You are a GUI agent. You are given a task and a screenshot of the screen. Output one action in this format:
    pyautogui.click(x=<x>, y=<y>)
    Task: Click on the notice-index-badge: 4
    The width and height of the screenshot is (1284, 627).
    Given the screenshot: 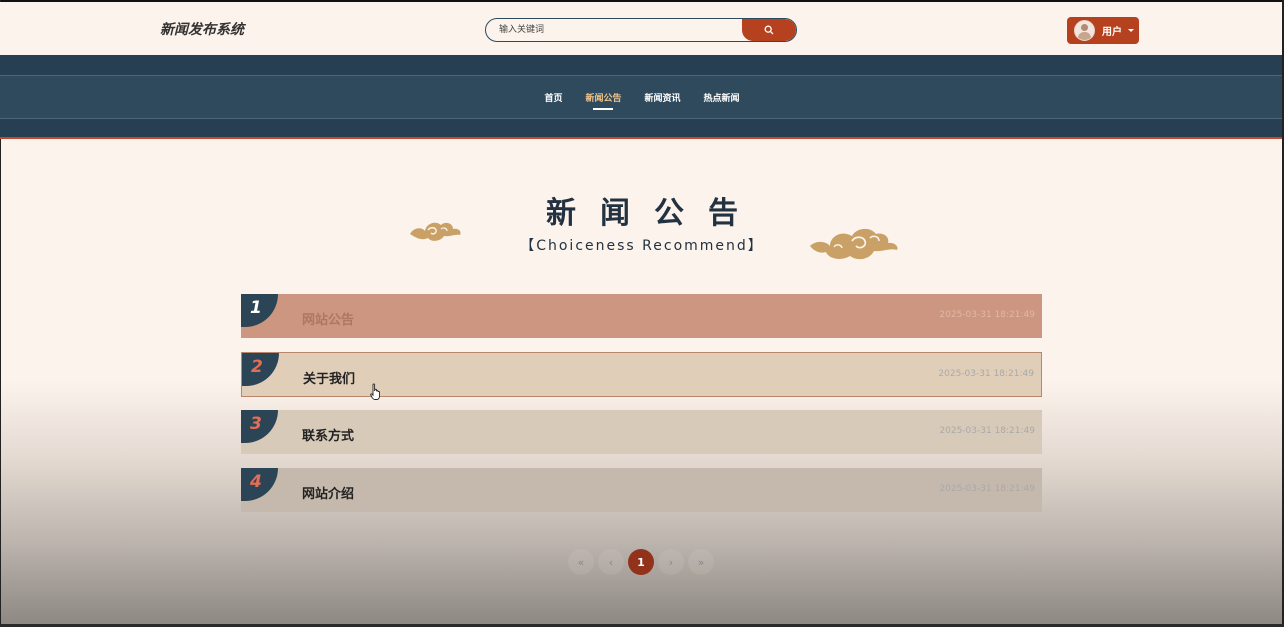 What is the action you would take?
    pyautogui.click(x=259, y=484)
    